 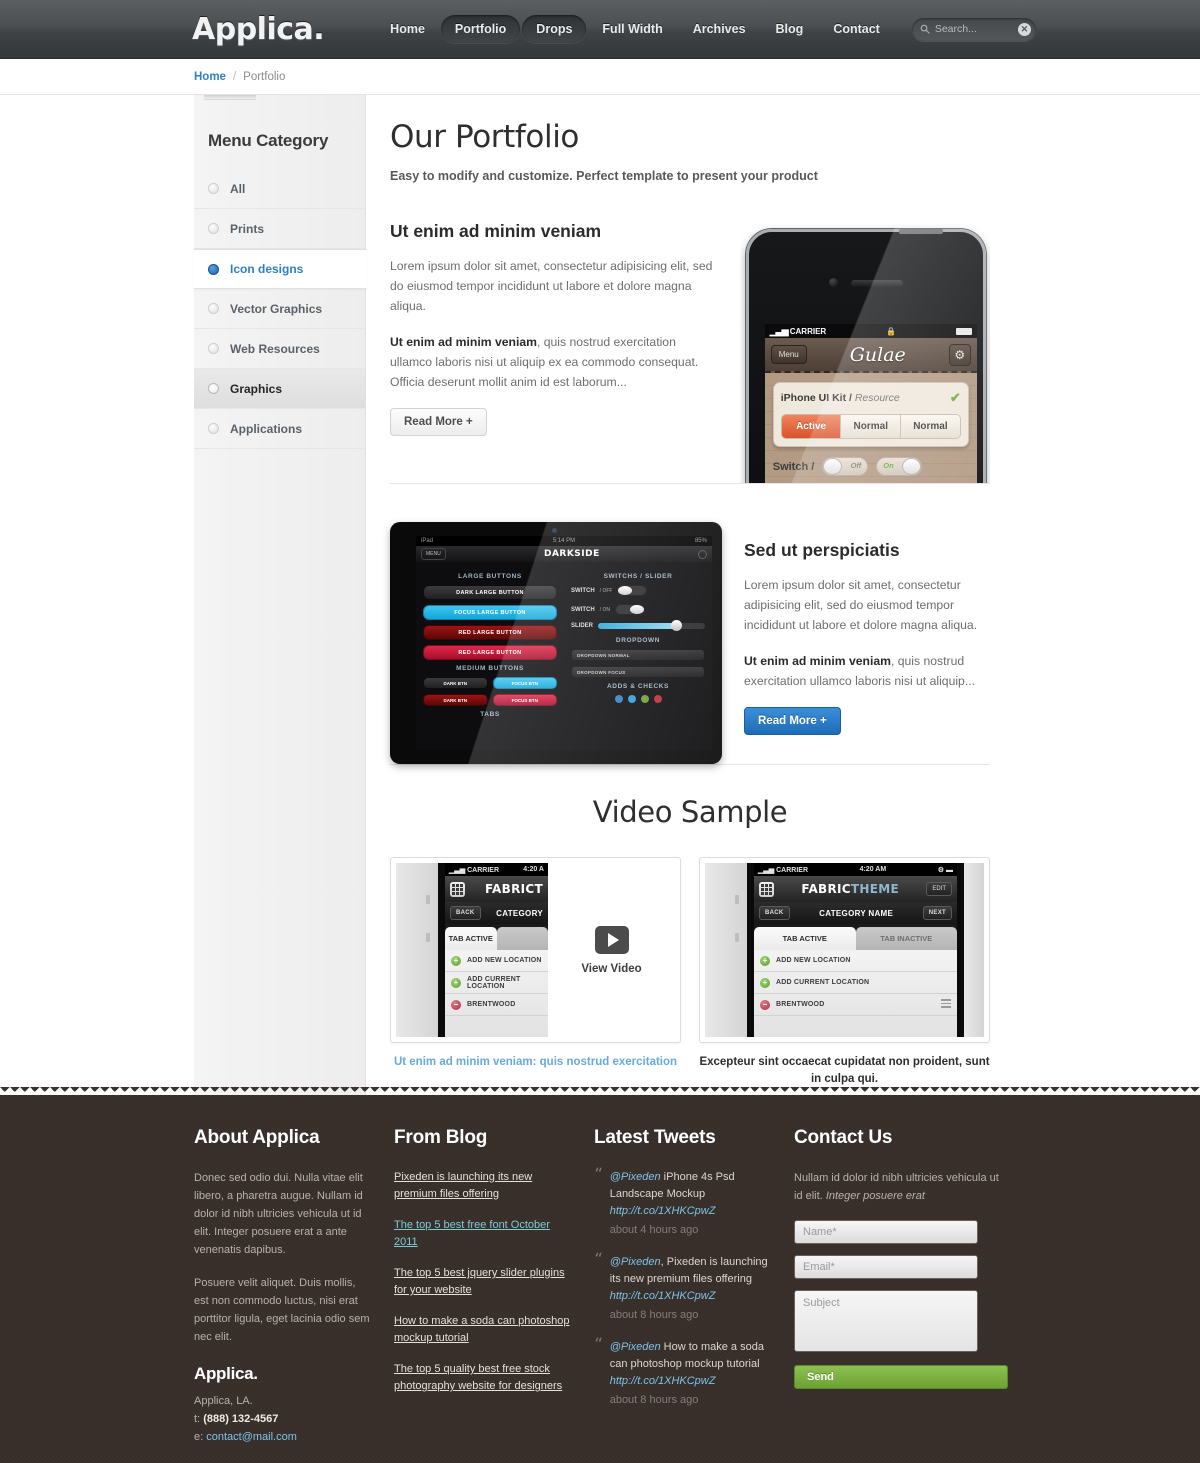 What do you see at coordinates (583, 590) in the screenshot?
I see `ipad-switch-label-1: SWITCH` at bounding box center [583, 590].